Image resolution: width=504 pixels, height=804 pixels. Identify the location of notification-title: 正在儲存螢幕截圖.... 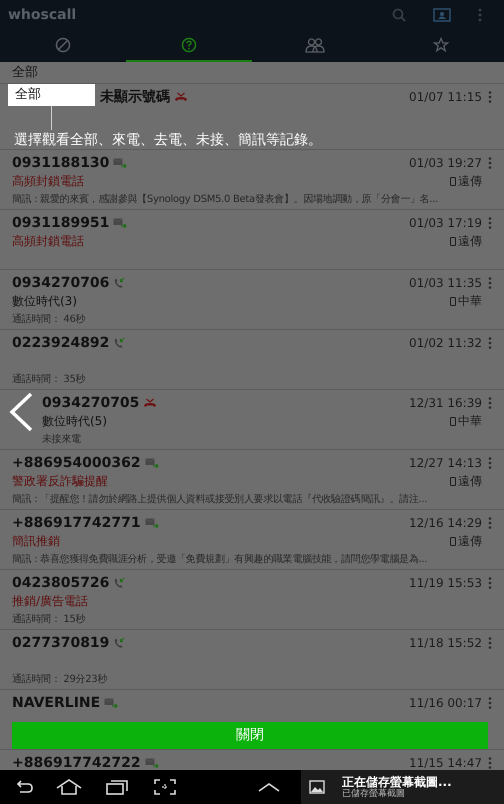
(397, 782).